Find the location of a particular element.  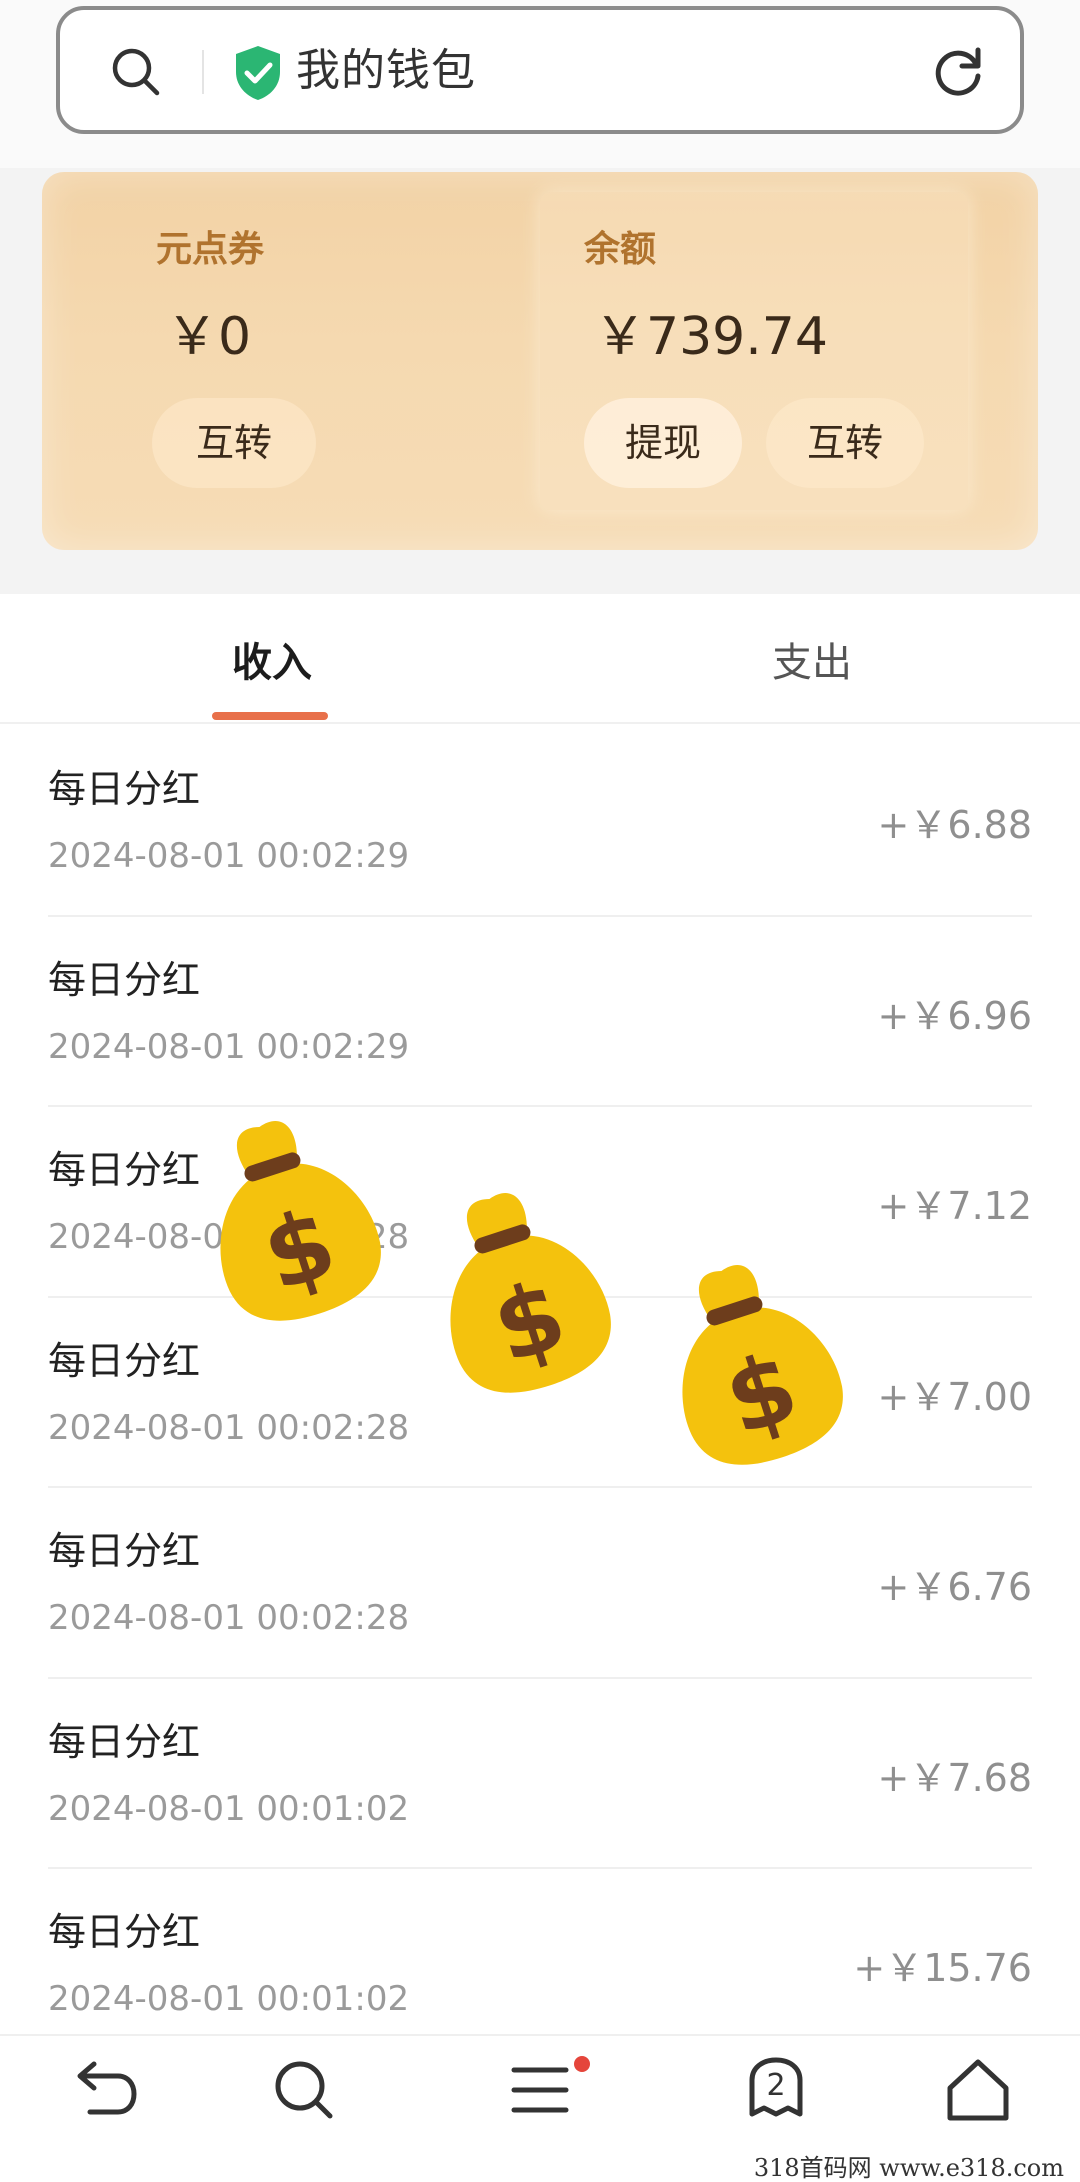

page-title: 我的钱包 is located at coordinates (386, 70).